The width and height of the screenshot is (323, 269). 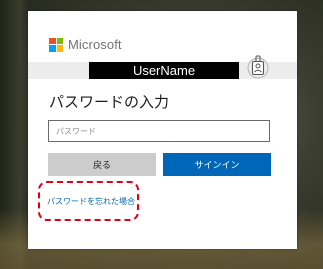 What do you see at coordinates (164, 70) in the screenshot?
I see `account-username: UserName` at bounding box center [164, 70].